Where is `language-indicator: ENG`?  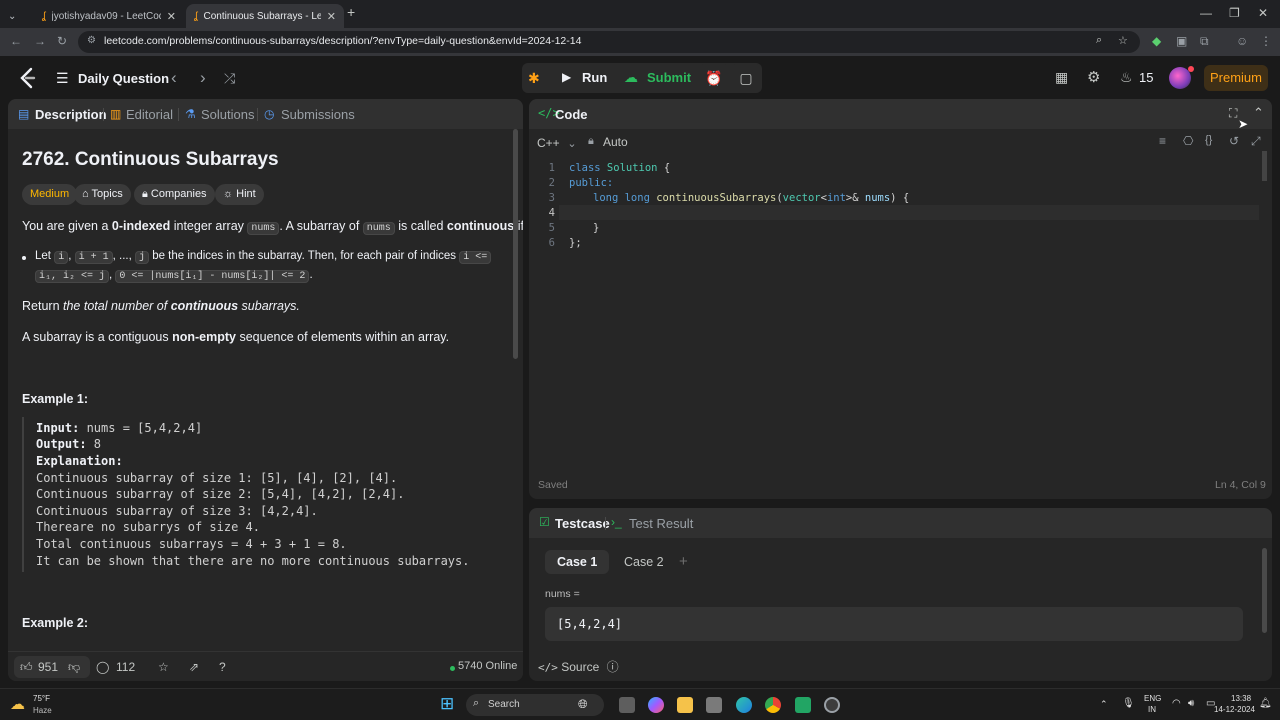
language-indicator: ENG is located at coordinates (1152, 698).